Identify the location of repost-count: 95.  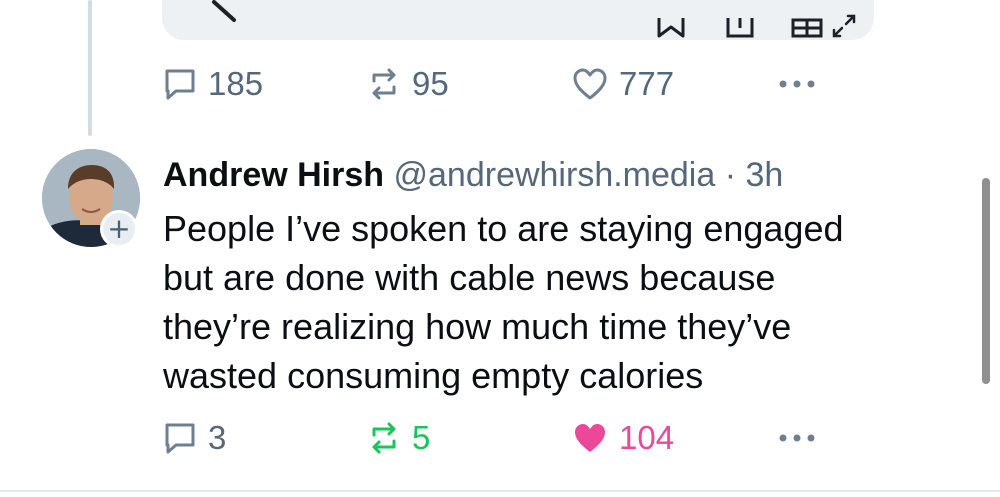
(430, 83).